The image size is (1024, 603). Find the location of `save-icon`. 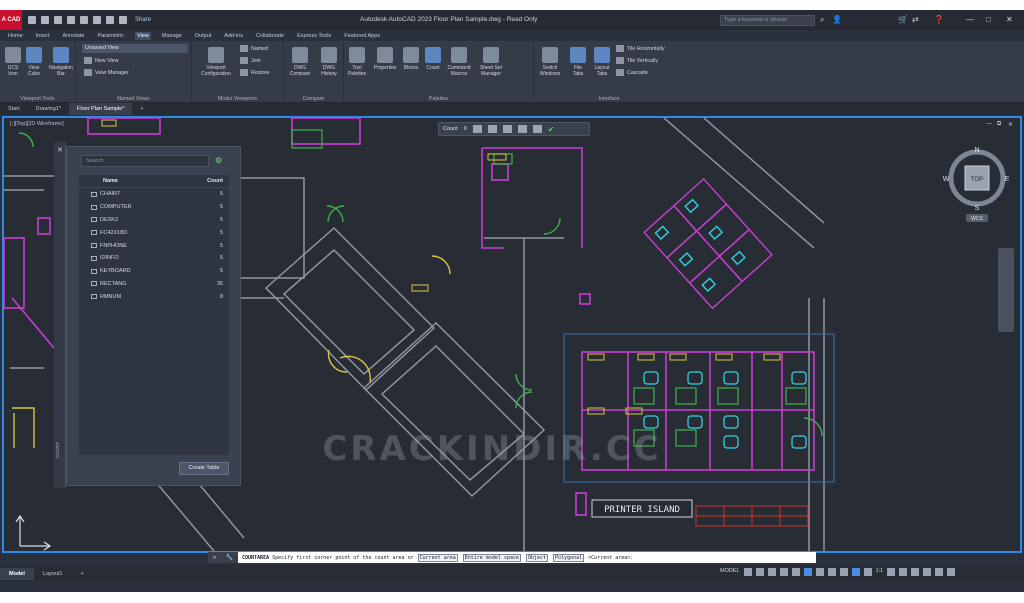

save-icon is located at coordinates (58, 20).